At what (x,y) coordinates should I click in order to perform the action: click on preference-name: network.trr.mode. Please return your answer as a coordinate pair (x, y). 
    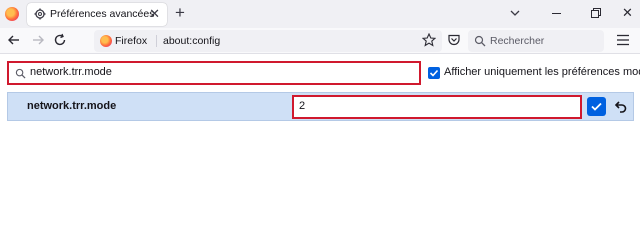
    Looking at the image, I should click on (72, 106).